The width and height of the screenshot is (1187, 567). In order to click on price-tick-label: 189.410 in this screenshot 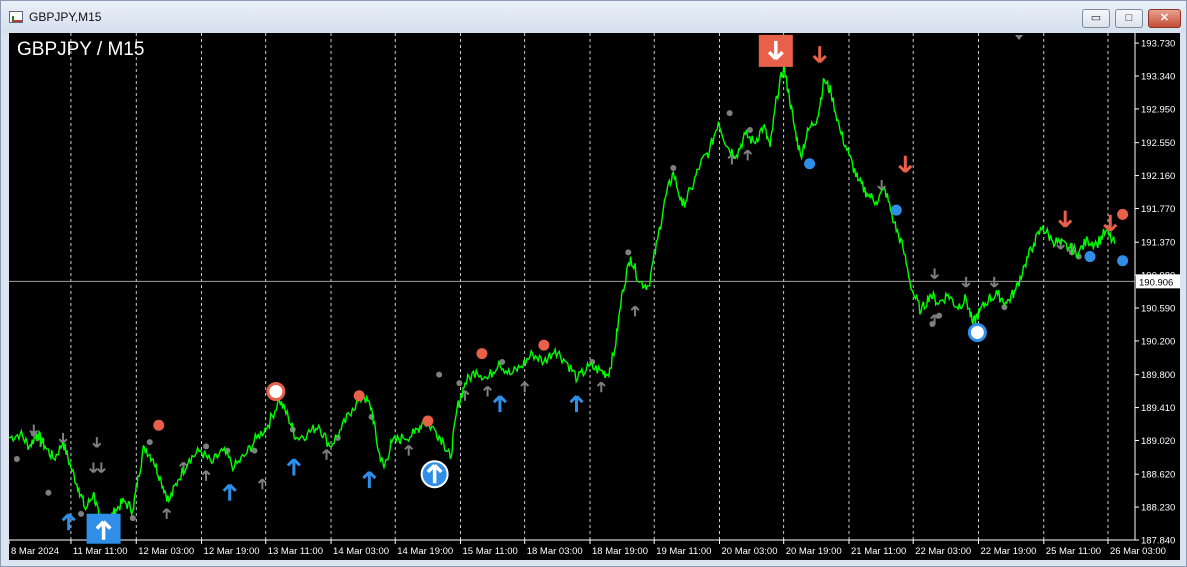, I will do `click(1158, 408)`.